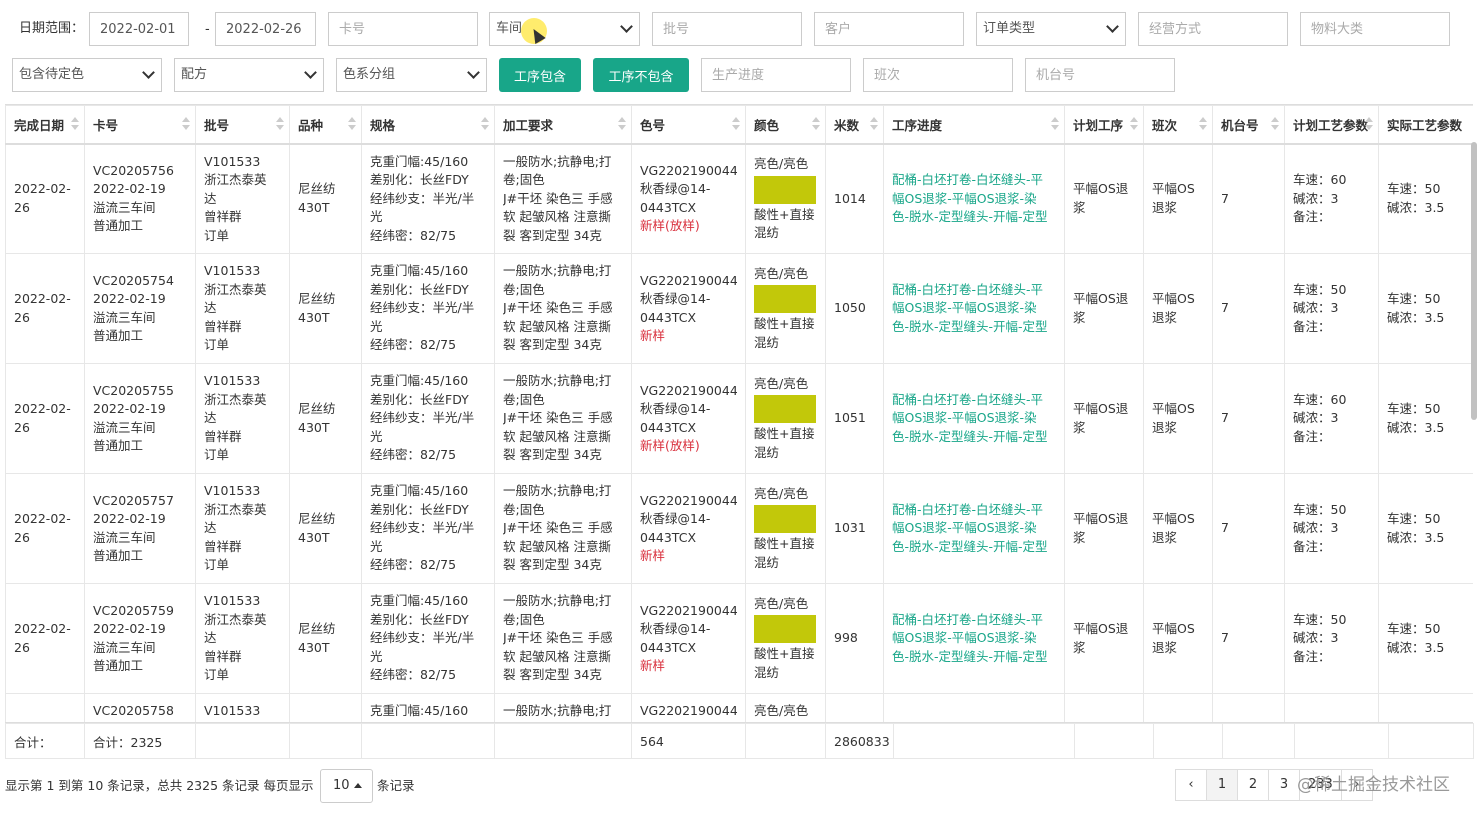  I want to click on batch-no-cell-line: 订单, so click(217, 235).